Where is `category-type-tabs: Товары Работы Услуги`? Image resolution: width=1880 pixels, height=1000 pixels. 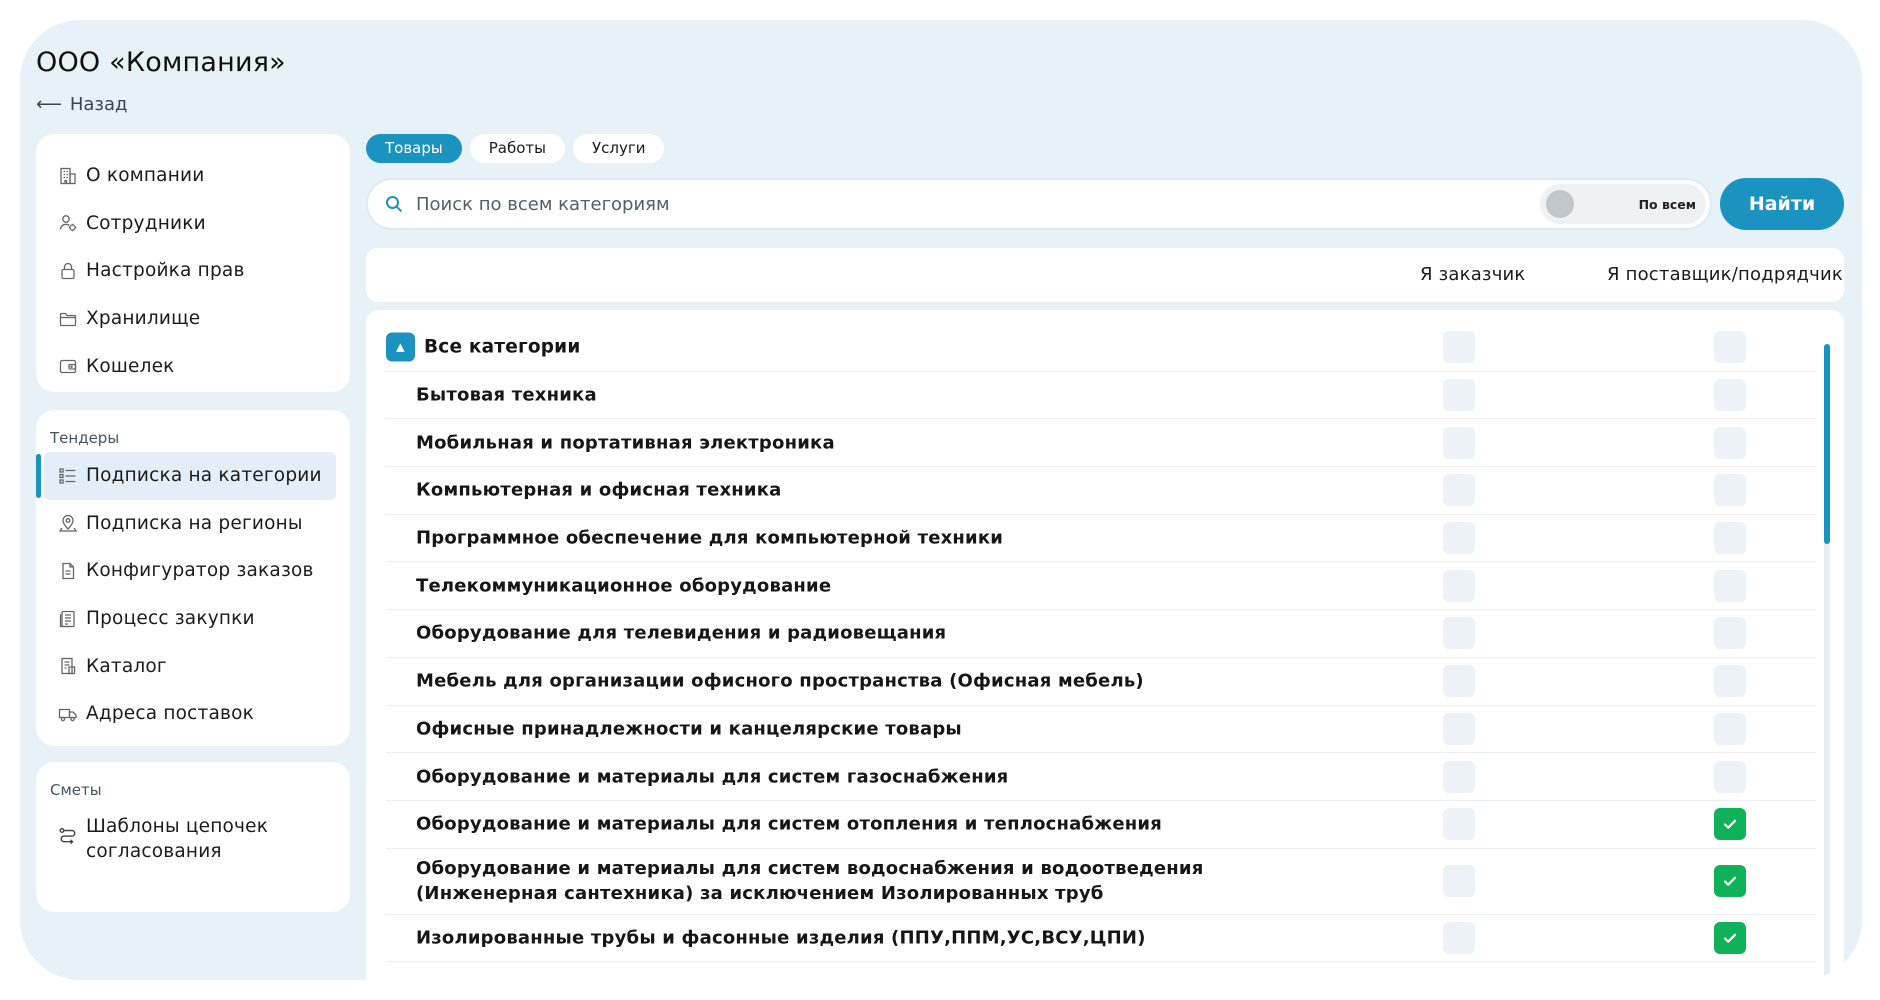 category-type-tabs: Товары Работы Услуги is located at coordinates (515, 148).